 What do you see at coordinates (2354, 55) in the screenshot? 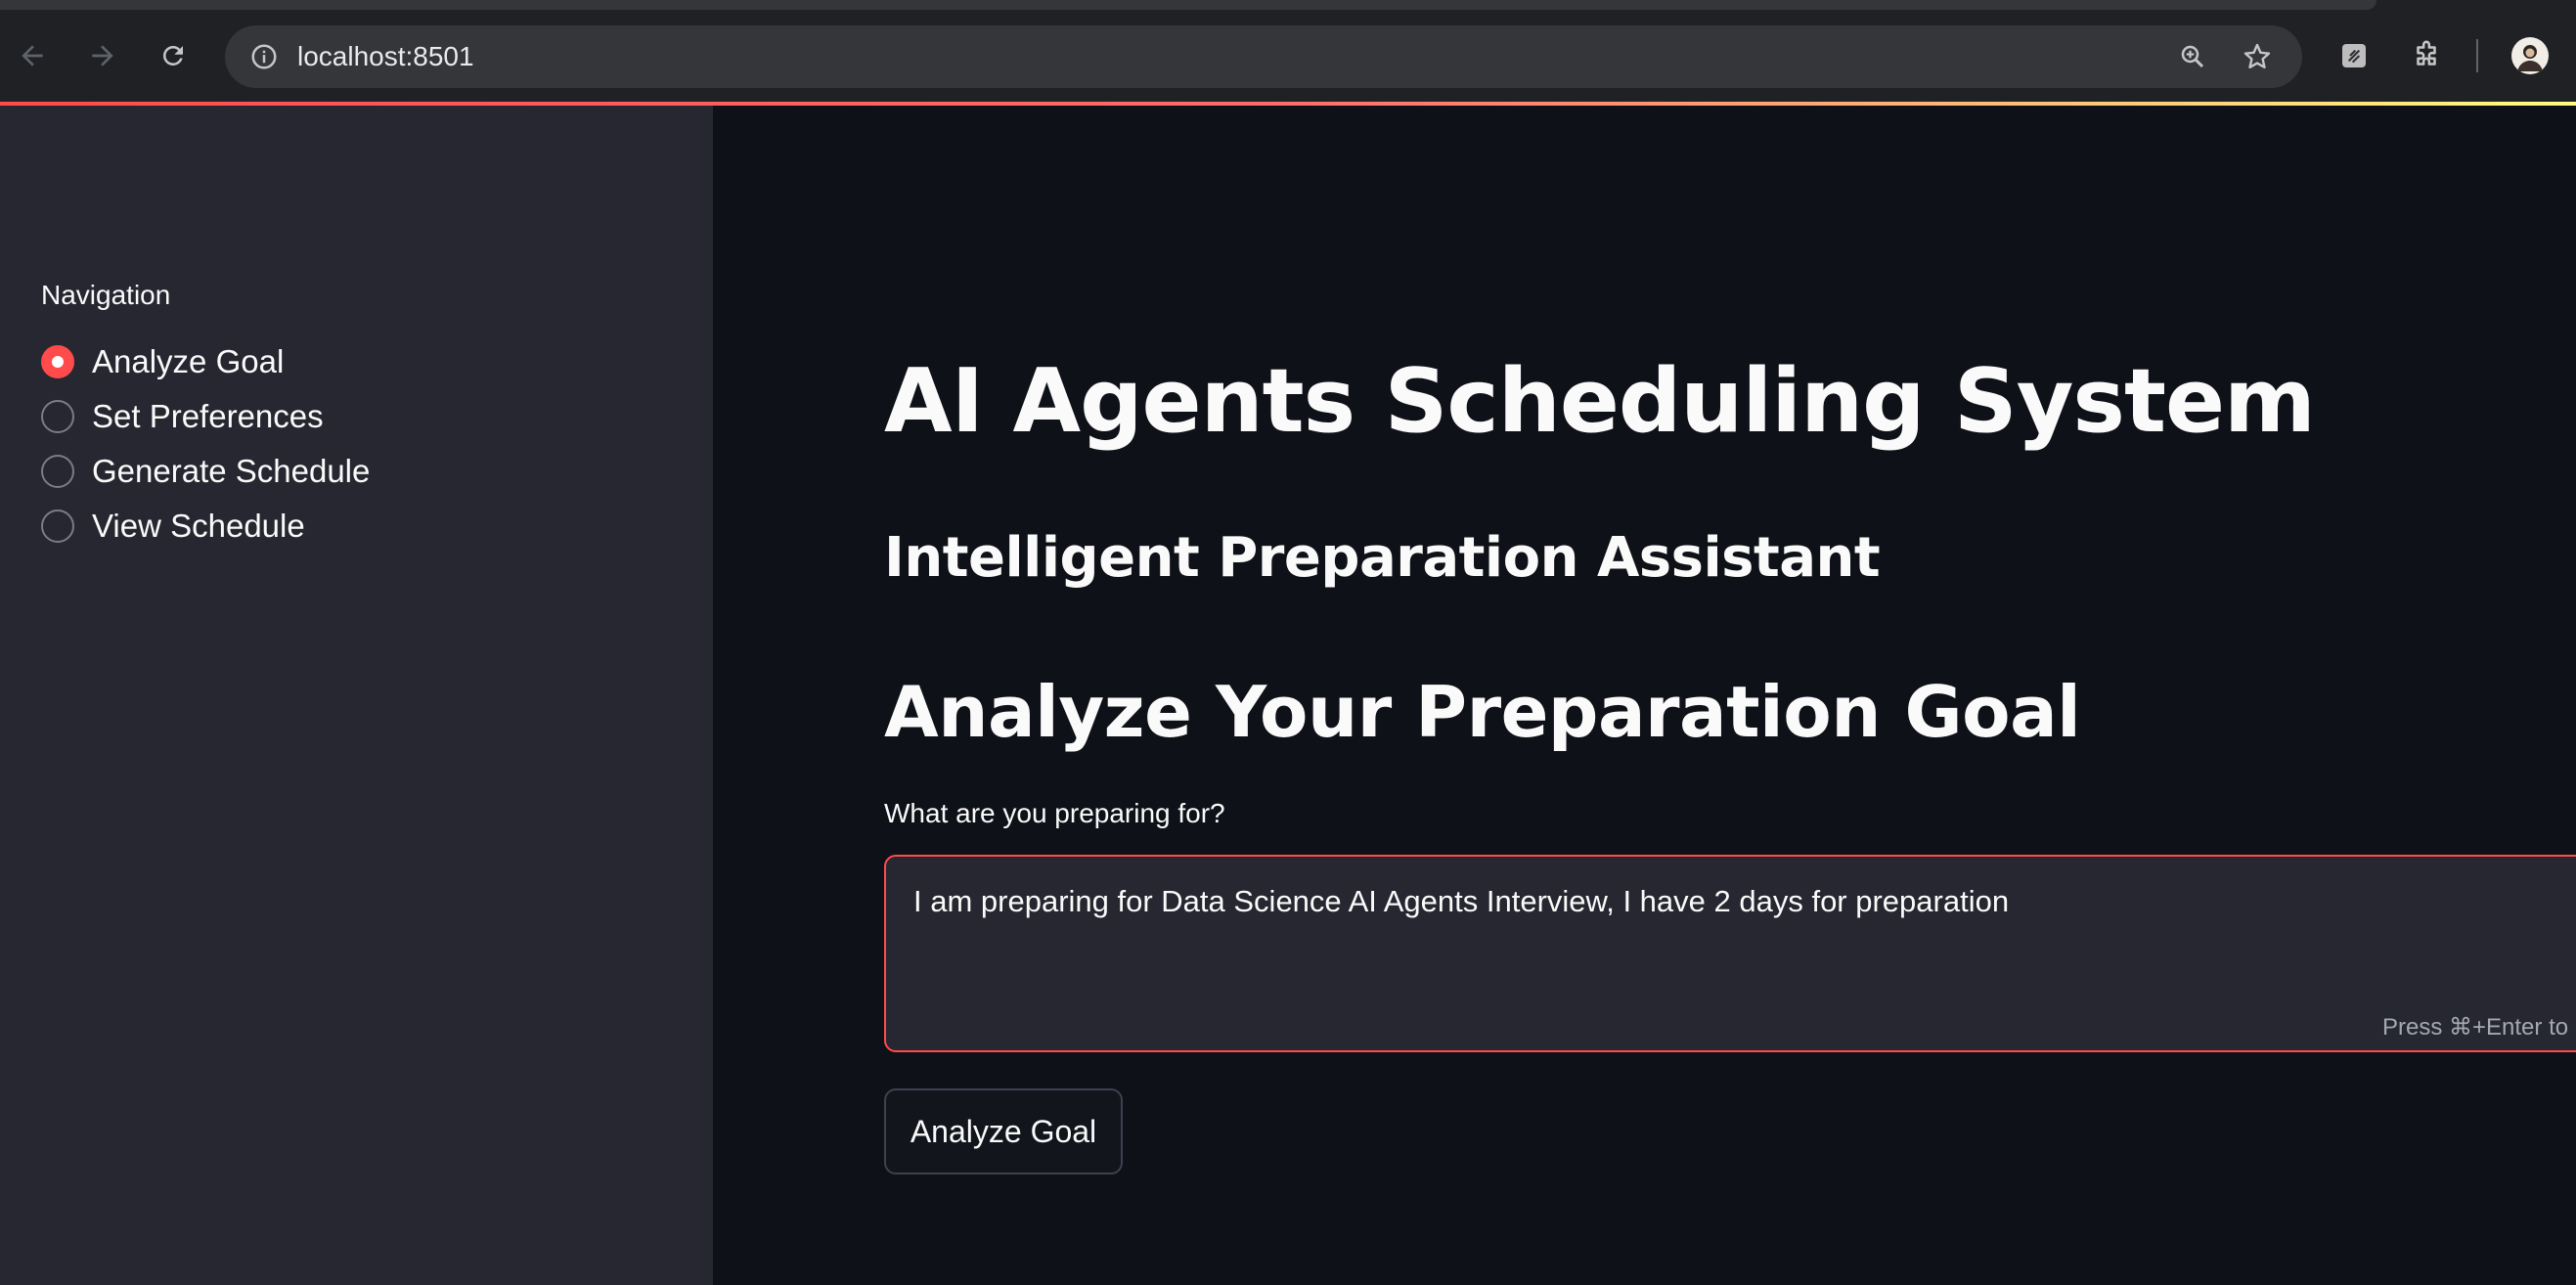
I see `extension-app-icon` at bounding box center [2354, 55].